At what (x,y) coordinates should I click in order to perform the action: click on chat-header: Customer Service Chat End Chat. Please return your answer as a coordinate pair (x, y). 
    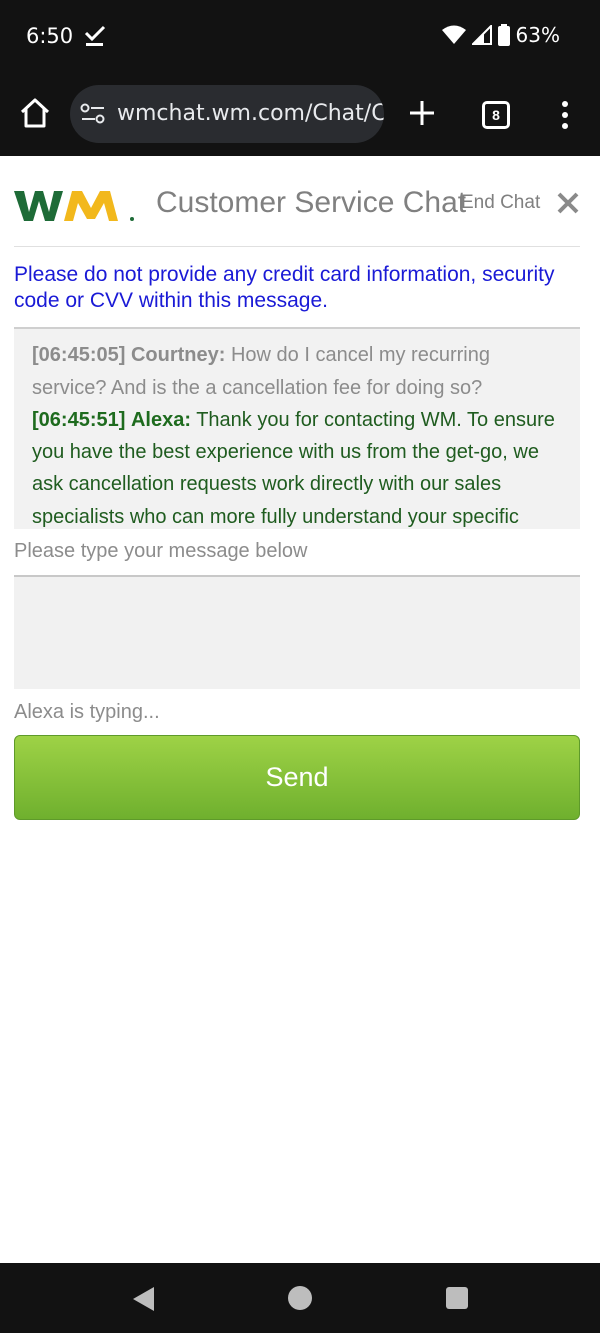
    Looking at the image, I should click on (297, 207).